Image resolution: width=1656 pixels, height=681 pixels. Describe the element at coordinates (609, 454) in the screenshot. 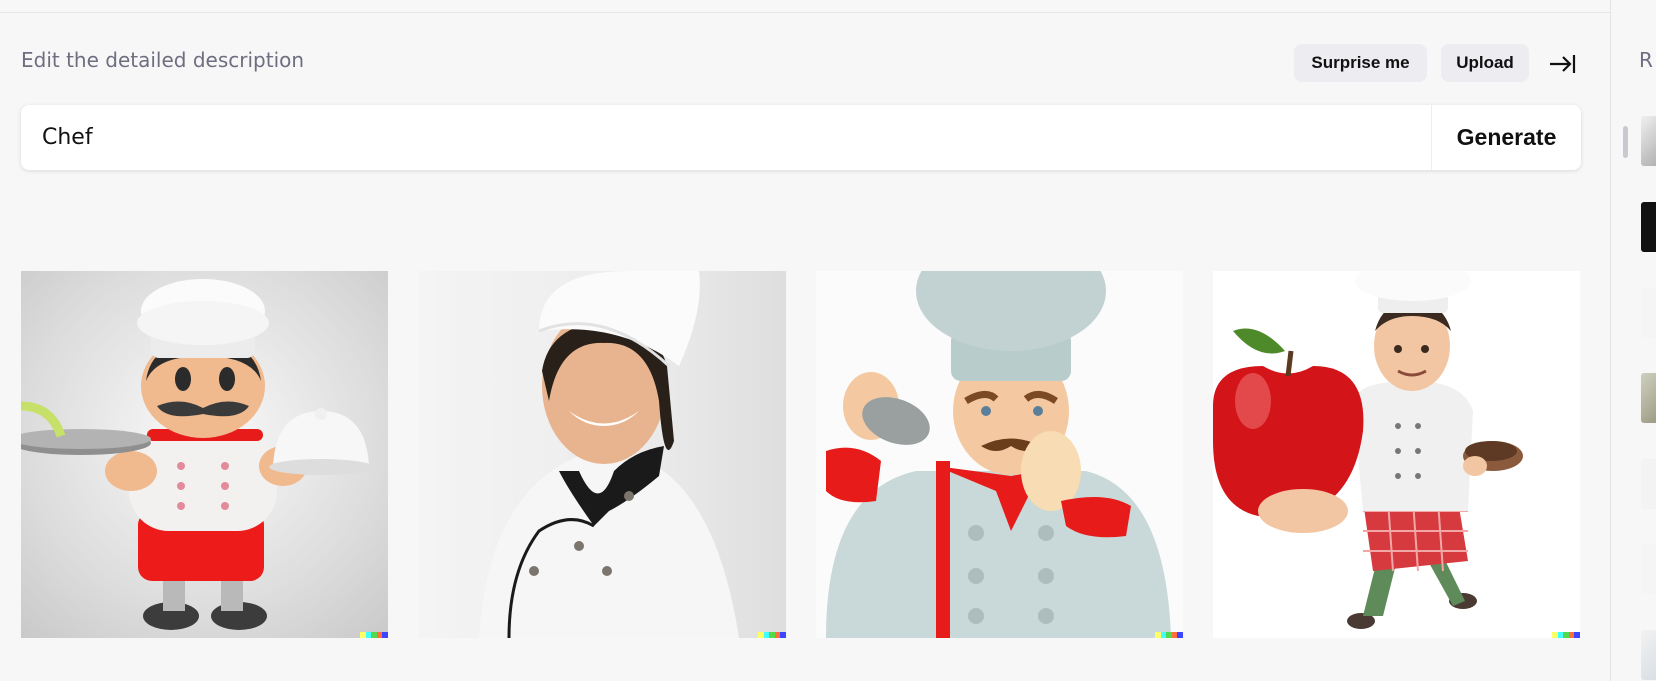

I see `smiling-chef-photo-image` at that location.